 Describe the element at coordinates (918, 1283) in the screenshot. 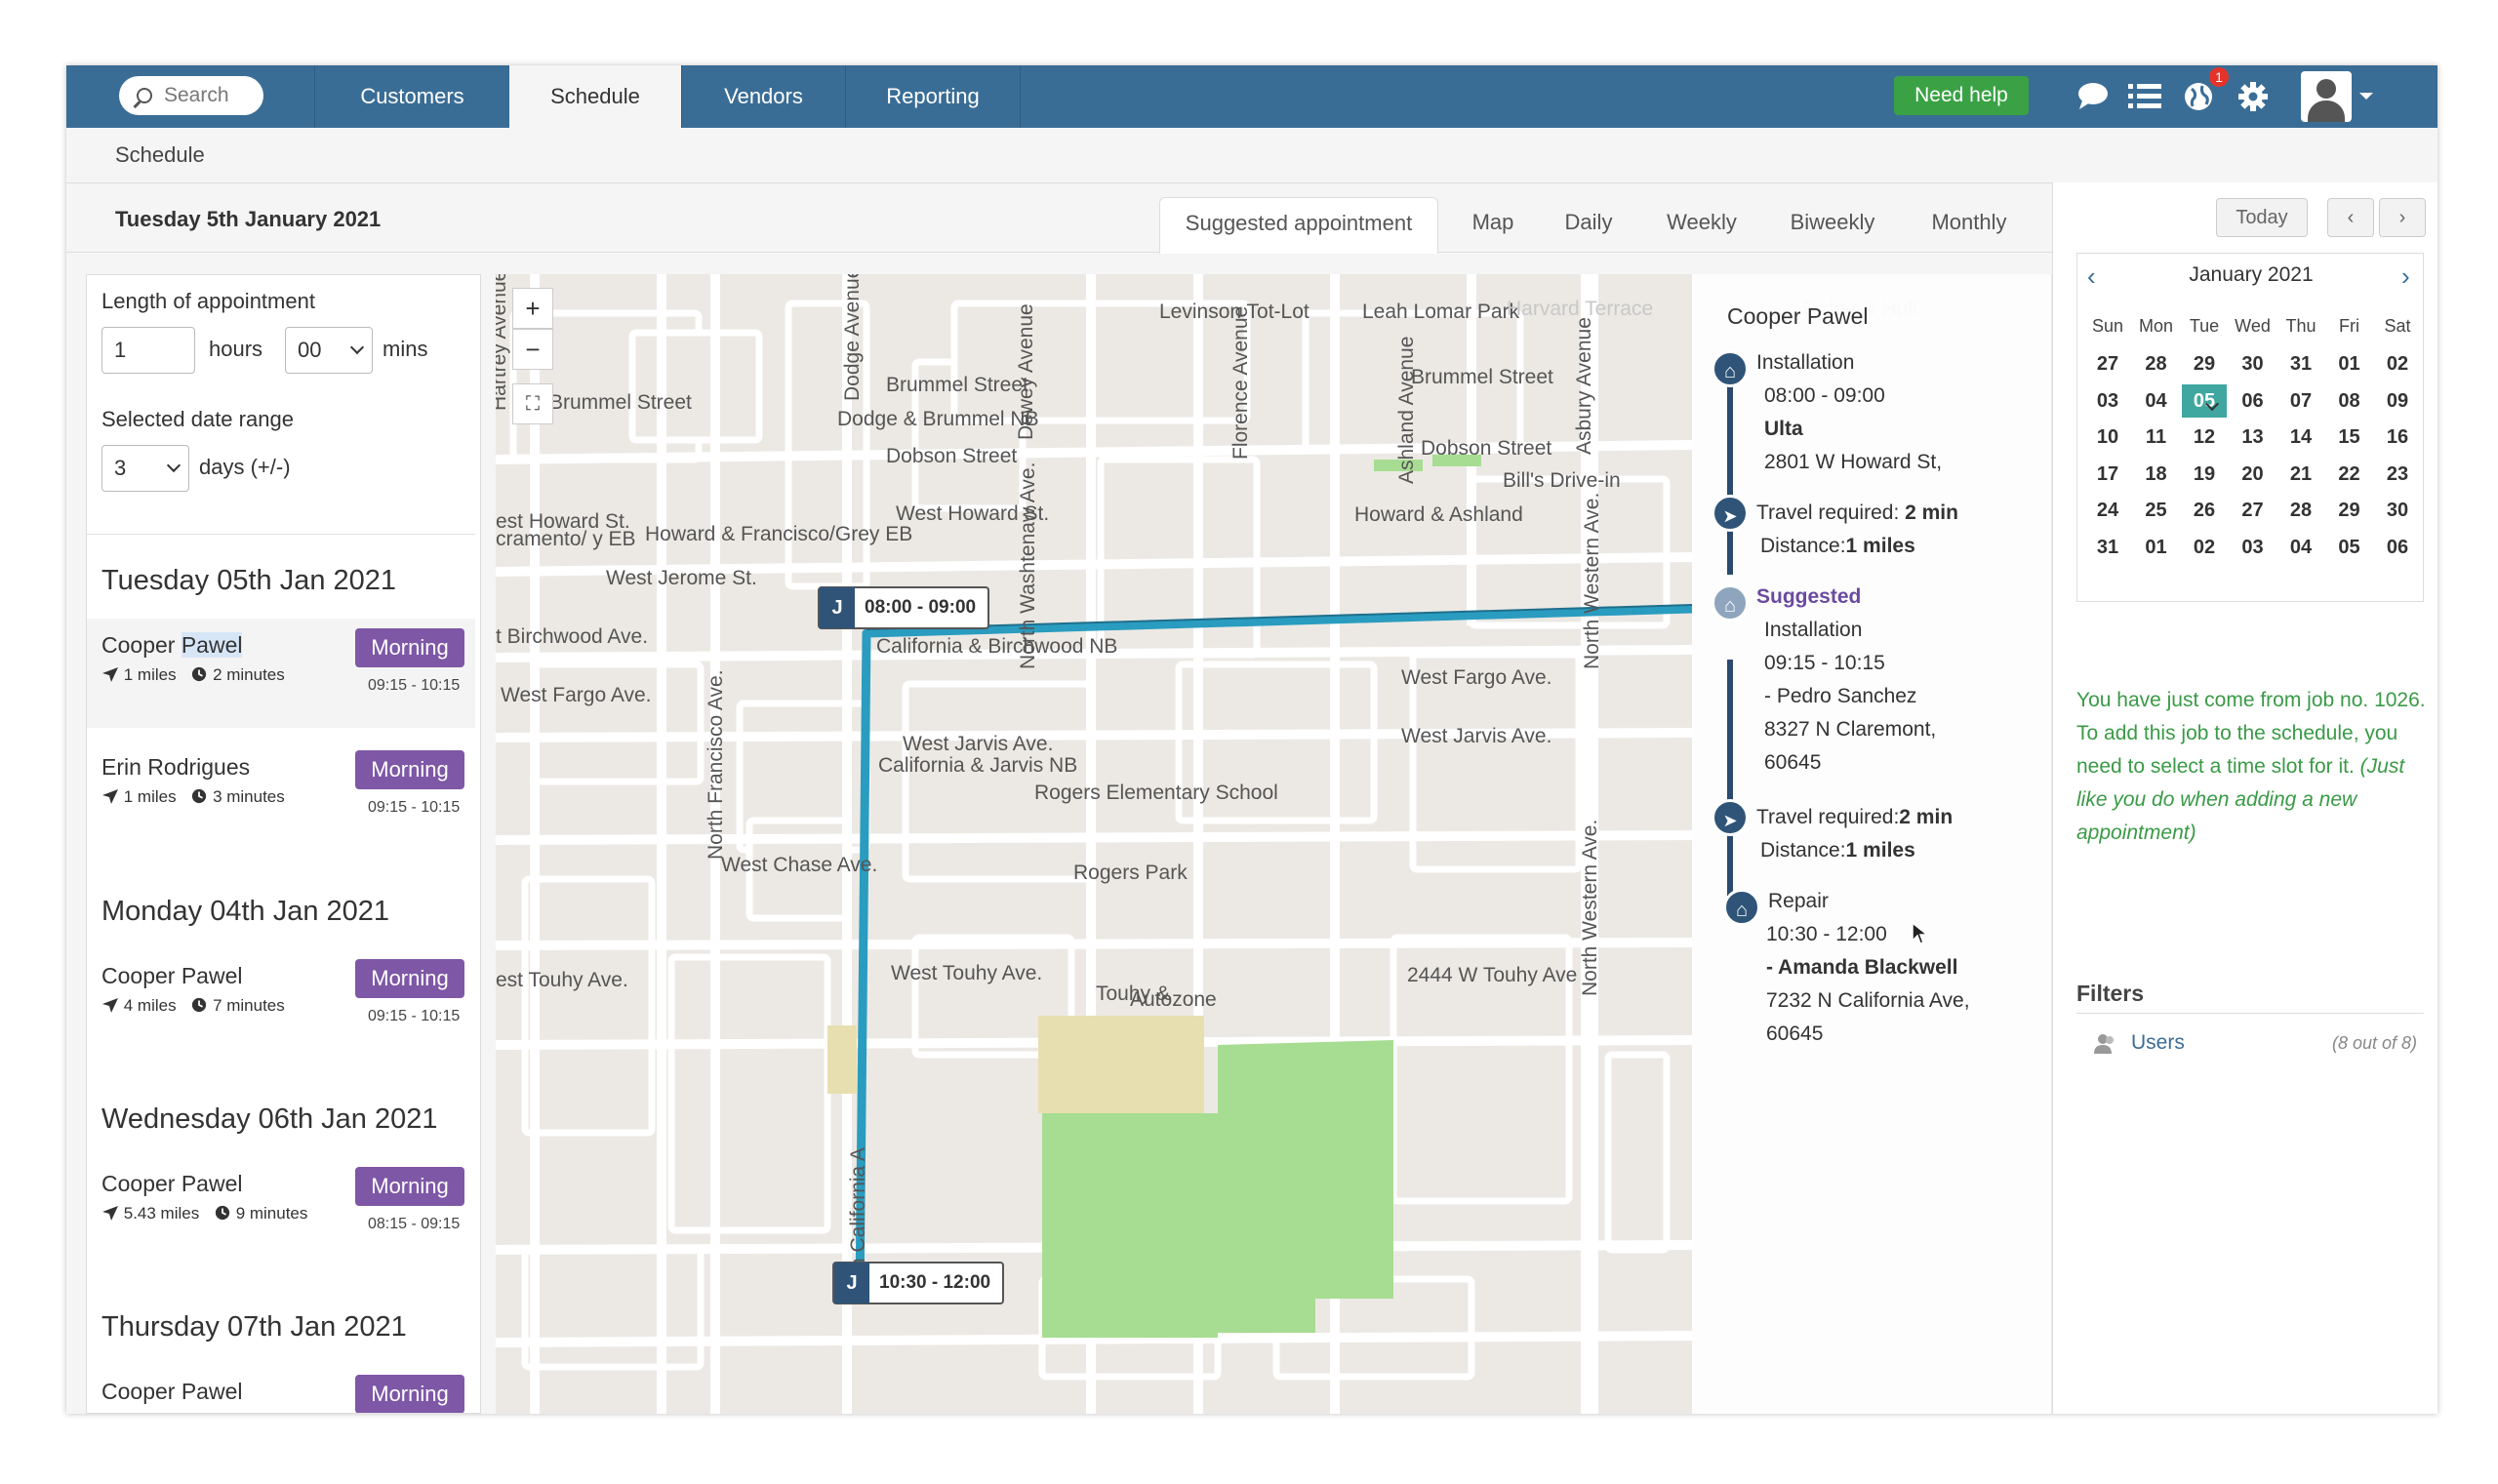

I see `map-marker: J 10:30 - 12:00` at that location.